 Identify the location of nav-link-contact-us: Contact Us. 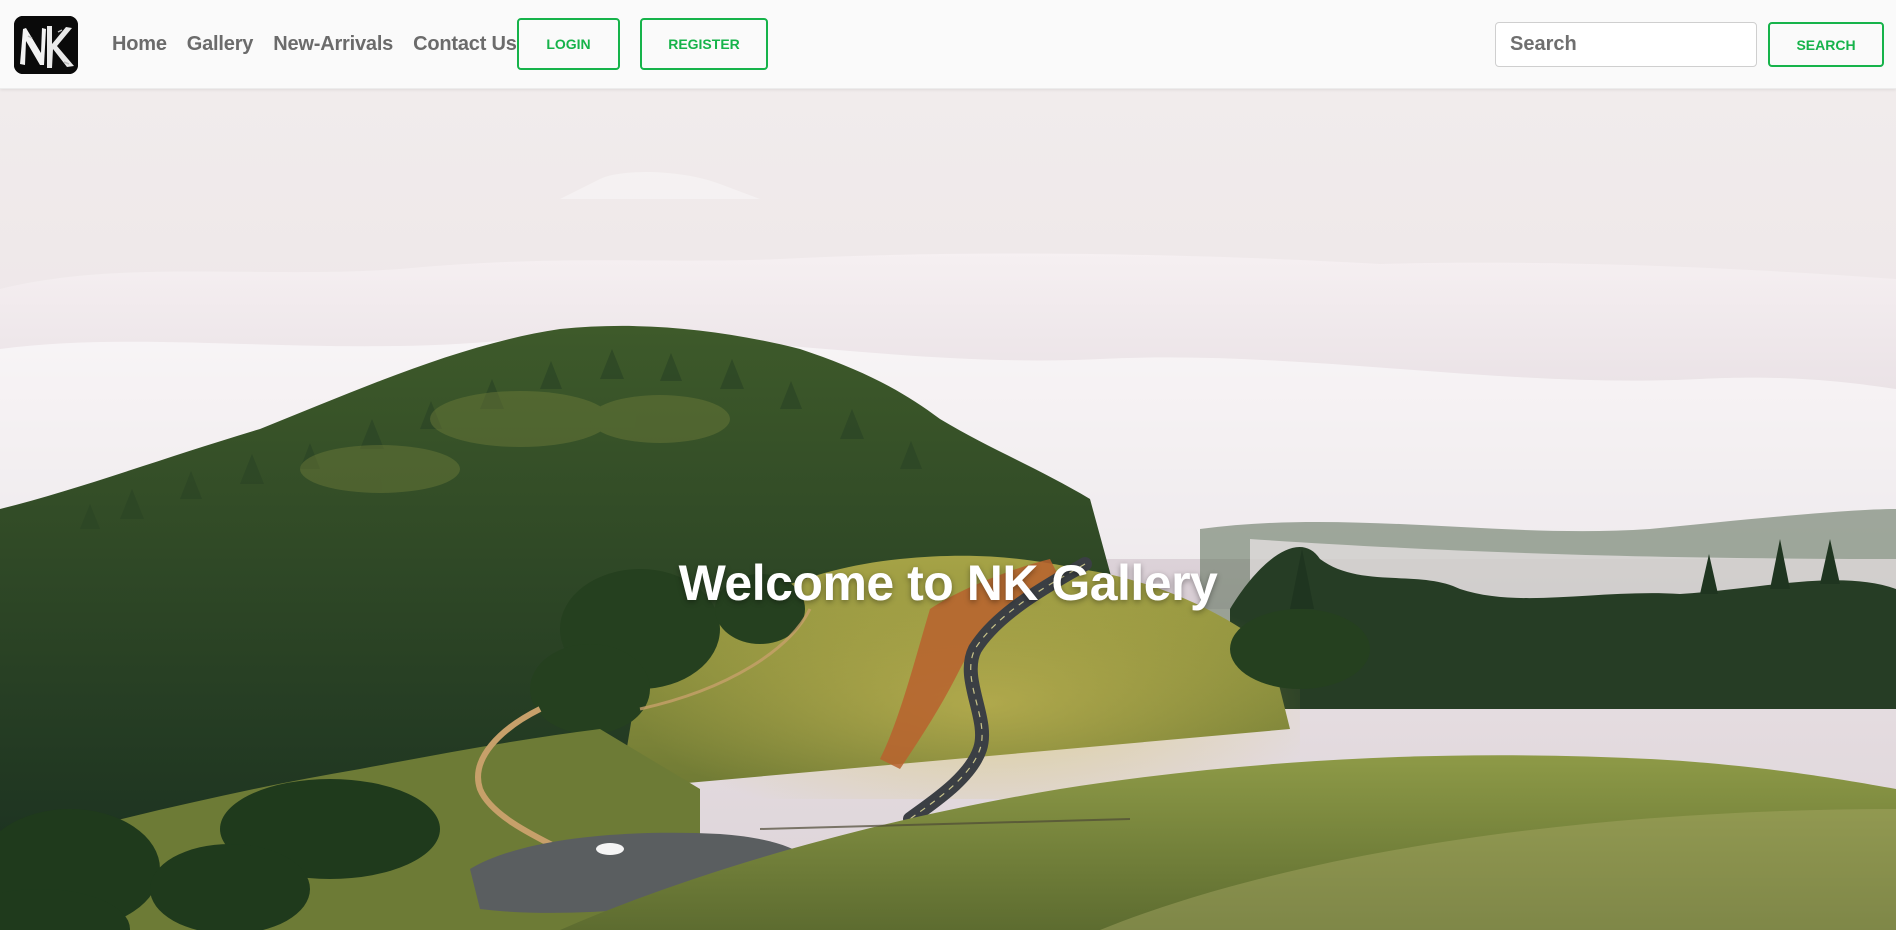
(465, 44).